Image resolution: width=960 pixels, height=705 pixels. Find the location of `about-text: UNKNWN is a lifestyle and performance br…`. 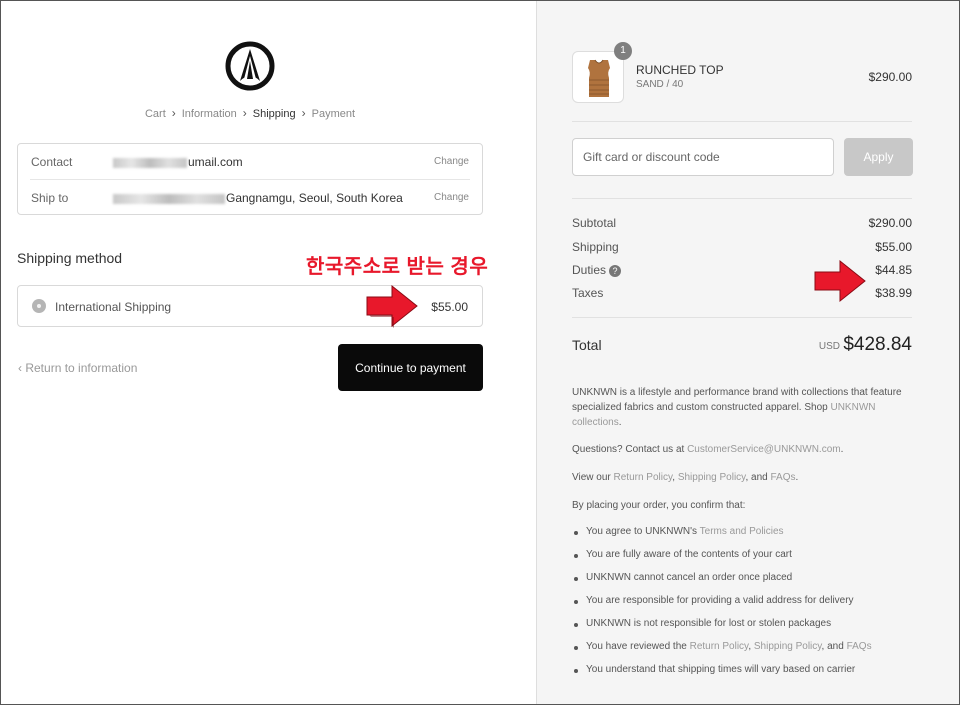

about-text: UNKNWN is a lifestyle and performance br… is located at coordinates (737, 407).